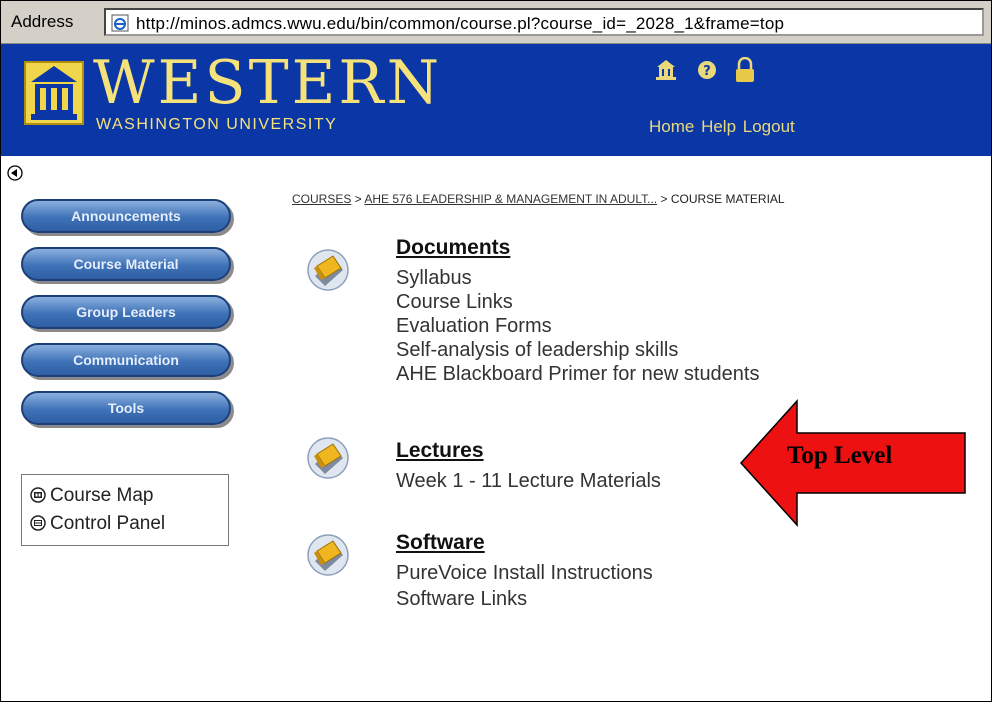 The image size is (992, 702). Describe the element at coordinates (15, 173) in the screenshot. I see `collapse-arrow-icon` at that location.